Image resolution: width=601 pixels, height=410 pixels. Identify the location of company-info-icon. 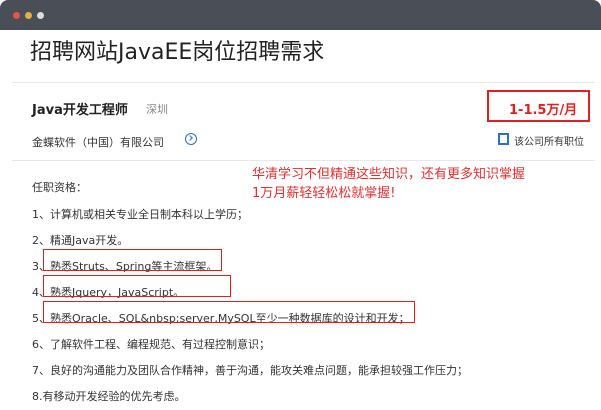
(191, 139).